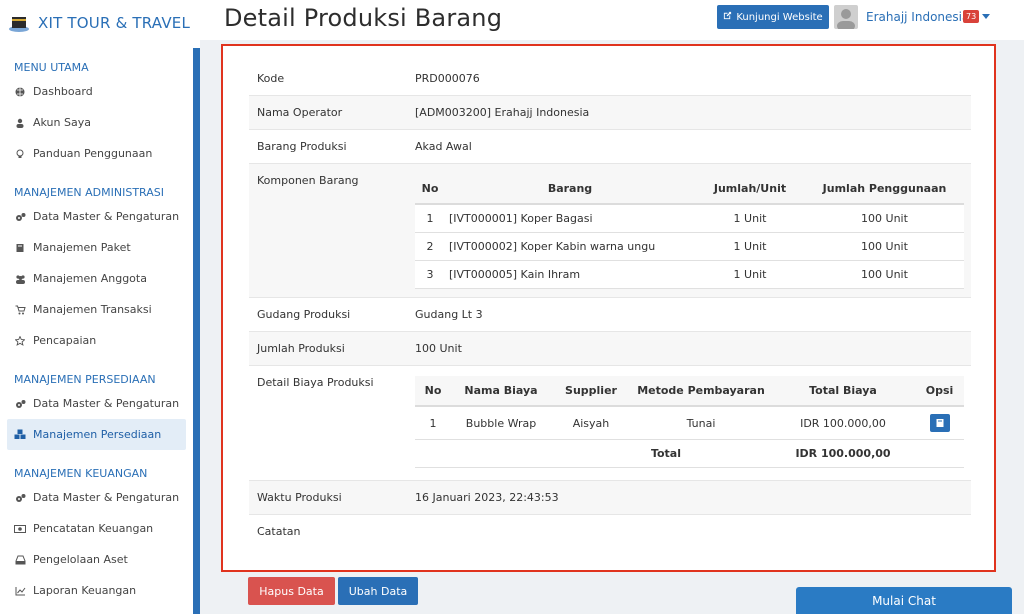 This screenshot has height=614, width=1024. What do you see at coordinates (62, 122) in the screenshot?
I see `sidebar-item-label: Akun Saya` at bounding box center [62, 122].